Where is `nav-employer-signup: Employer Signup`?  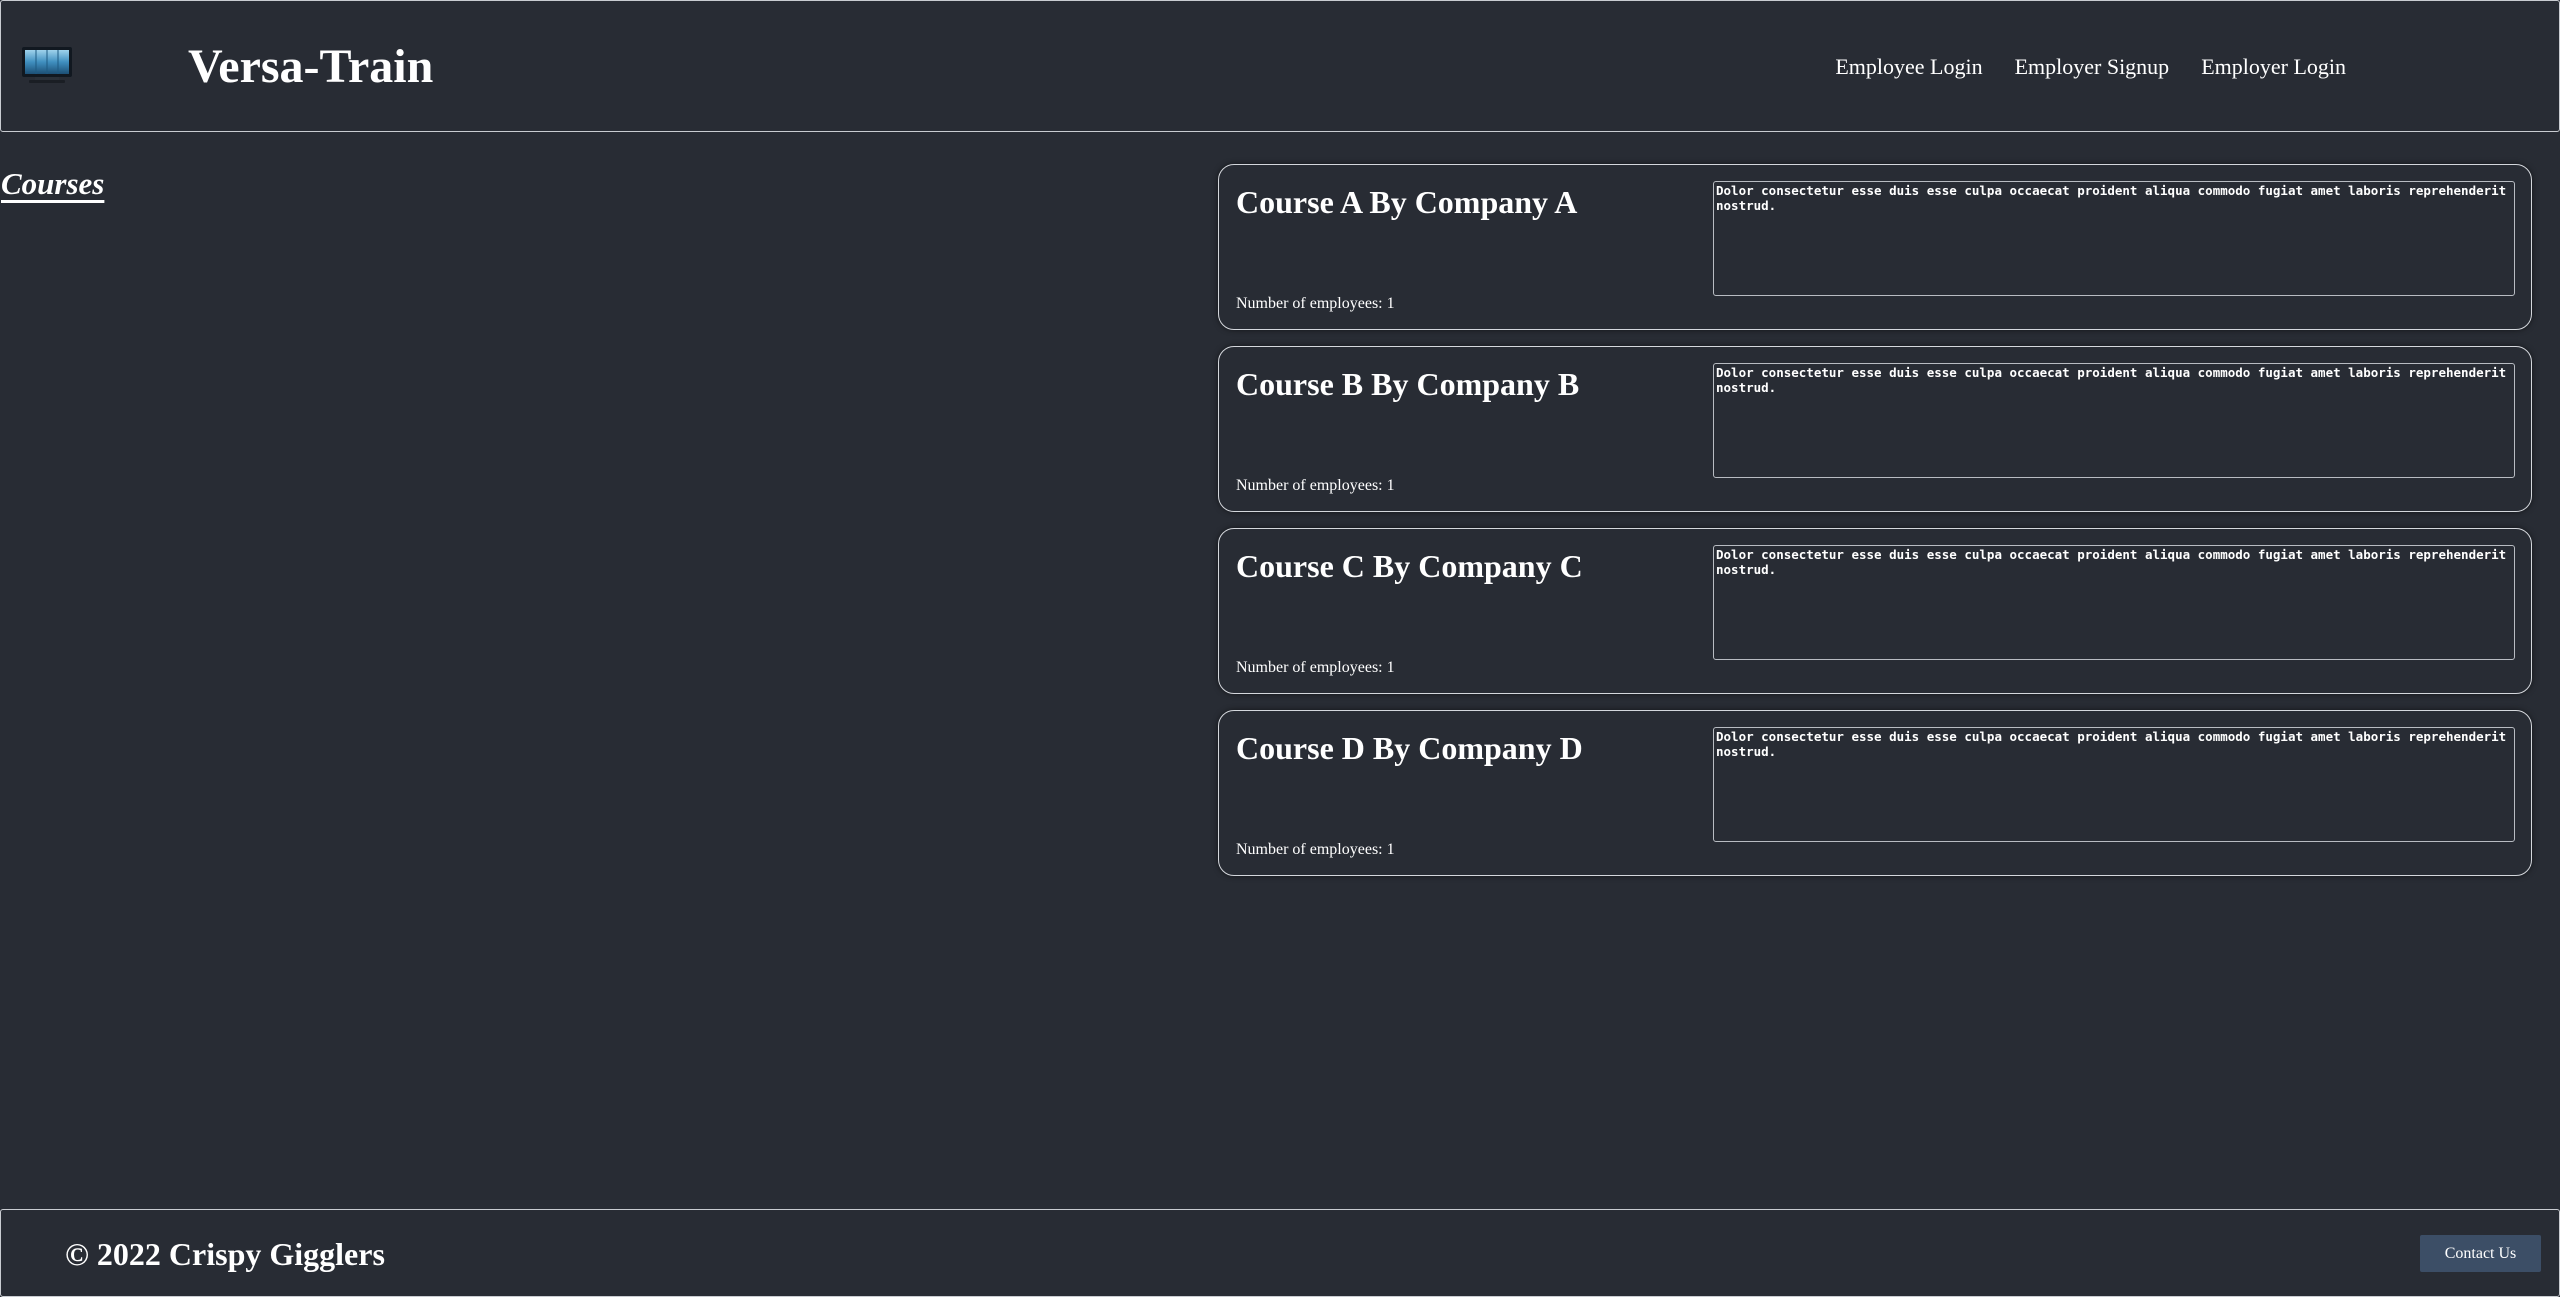 nav-employer-signup: Employer Signup is located at coordinates (2092, 67).